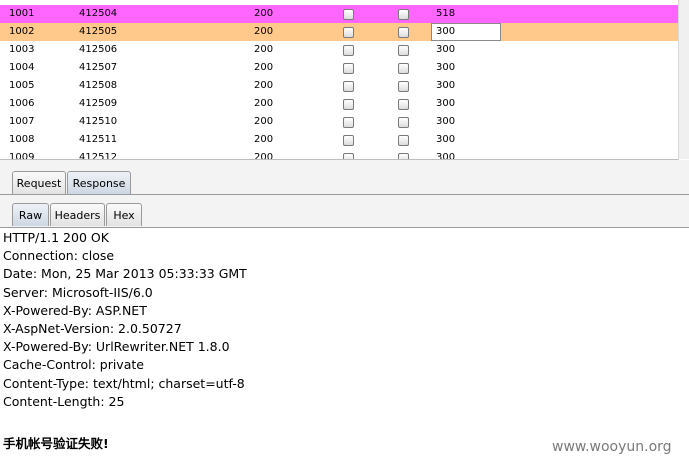 This screenshot has height=459, width=689. I want to click on cell-request-number: 1006, so click(22, 103).